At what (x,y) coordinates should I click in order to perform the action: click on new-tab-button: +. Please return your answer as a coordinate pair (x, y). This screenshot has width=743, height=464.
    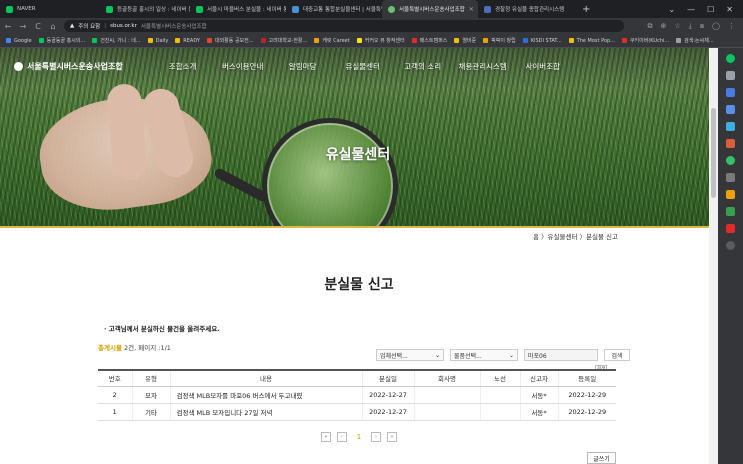
    Looking at the image, I should click on (586, 9).